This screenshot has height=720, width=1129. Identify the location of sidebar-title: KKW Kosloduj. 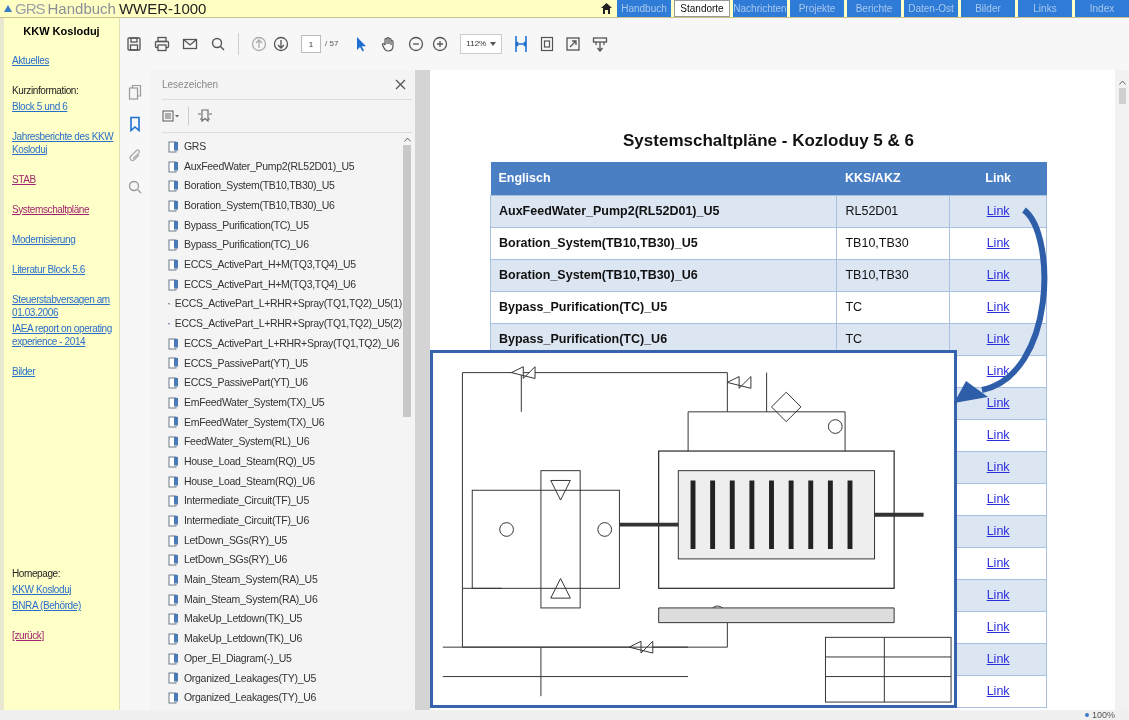
(61, 31).